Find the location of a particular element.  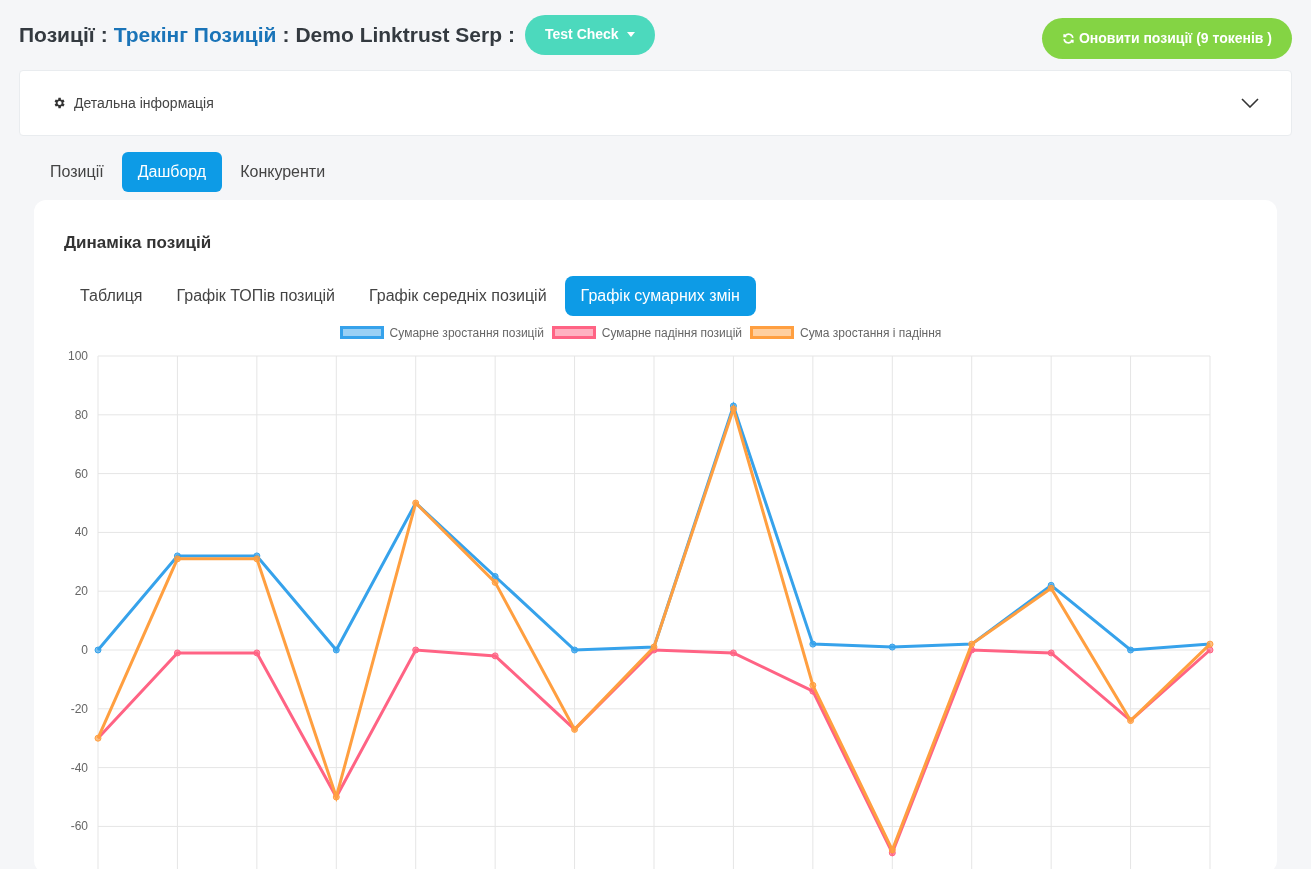

y-axis-label: 20 is located at coordinates (81, 590).